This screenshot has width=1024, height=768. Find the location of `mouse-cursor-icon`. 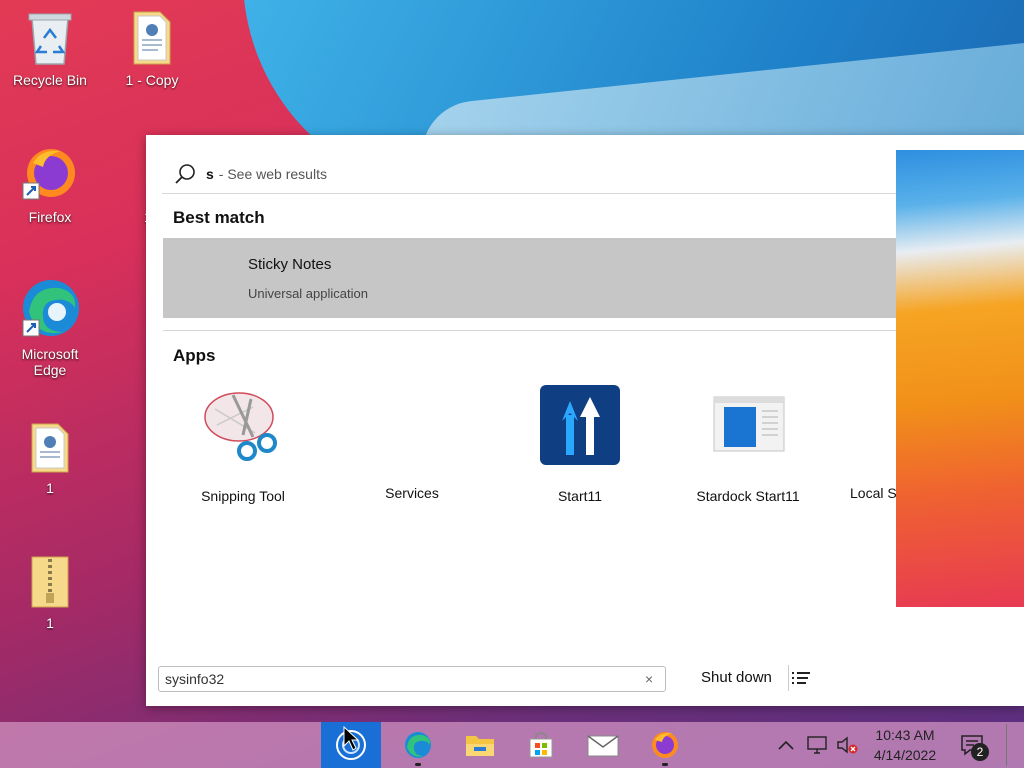

mouse-cursor-icon is located at coordinates (351, 738).